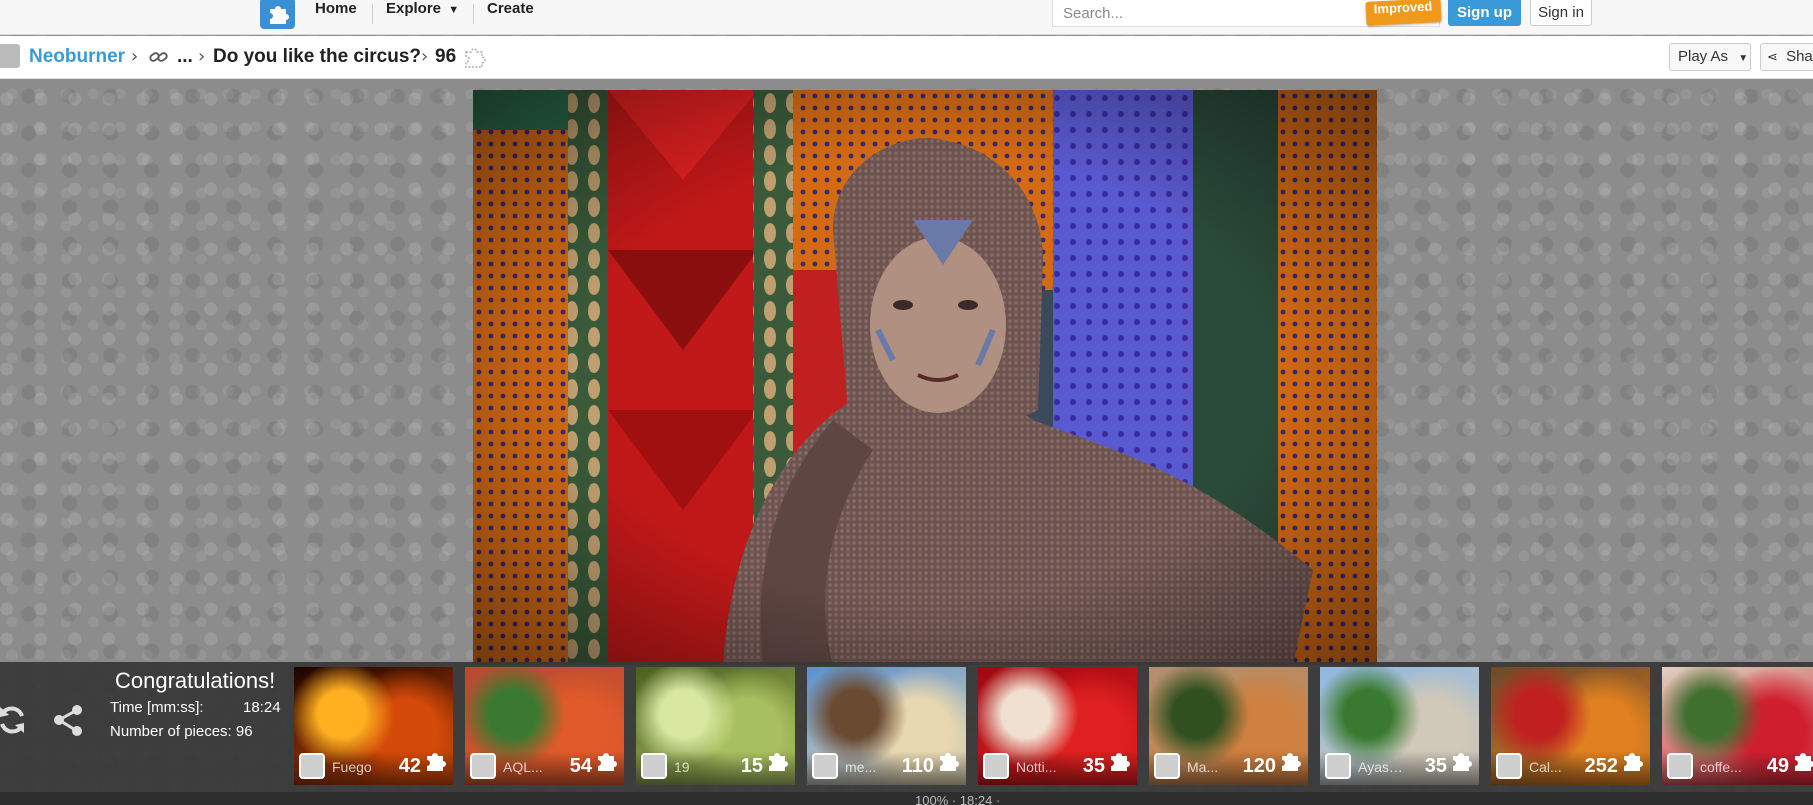 The image size is (1813, 805). Describe the element at coordinates (1601, 766) in the screenshot. I see `piece-count: 252` at that location.